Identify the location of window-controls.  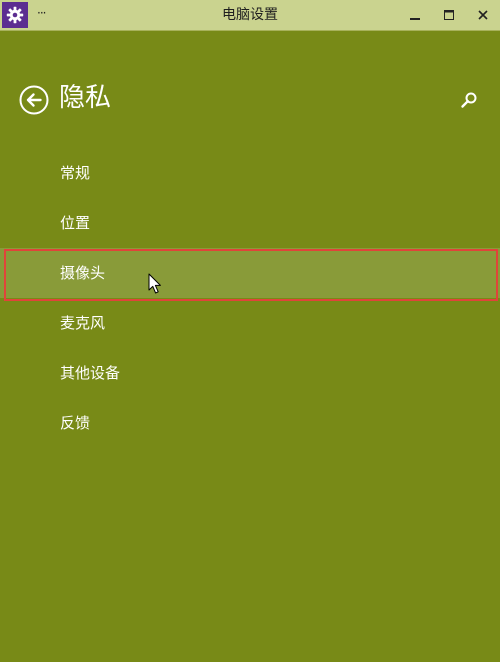
(449, 15).